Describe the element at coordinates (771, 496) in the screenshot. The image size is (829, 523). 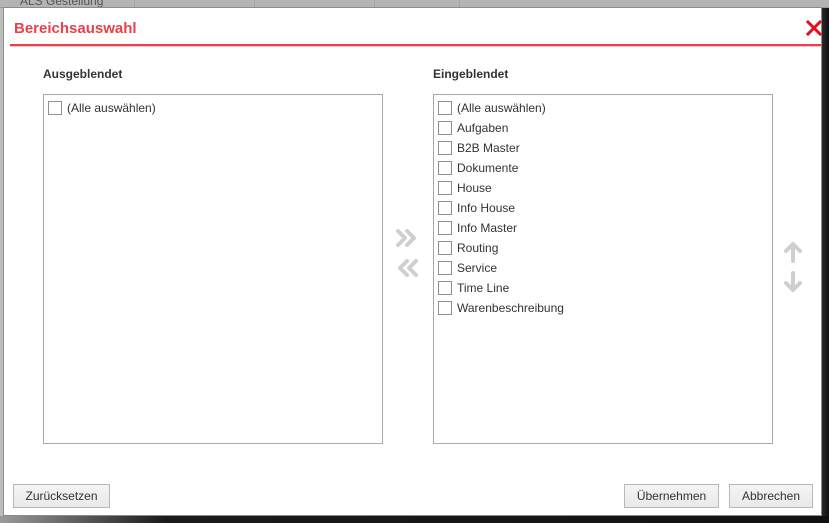
I see `cancel-button: Abbrechen` at that location.